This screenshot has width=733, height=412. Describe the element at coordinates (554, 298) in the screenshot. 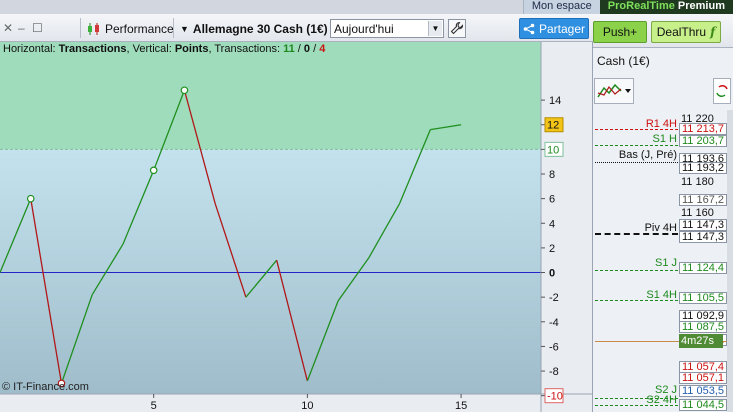

I see `y-tick-label: -2` at that location.